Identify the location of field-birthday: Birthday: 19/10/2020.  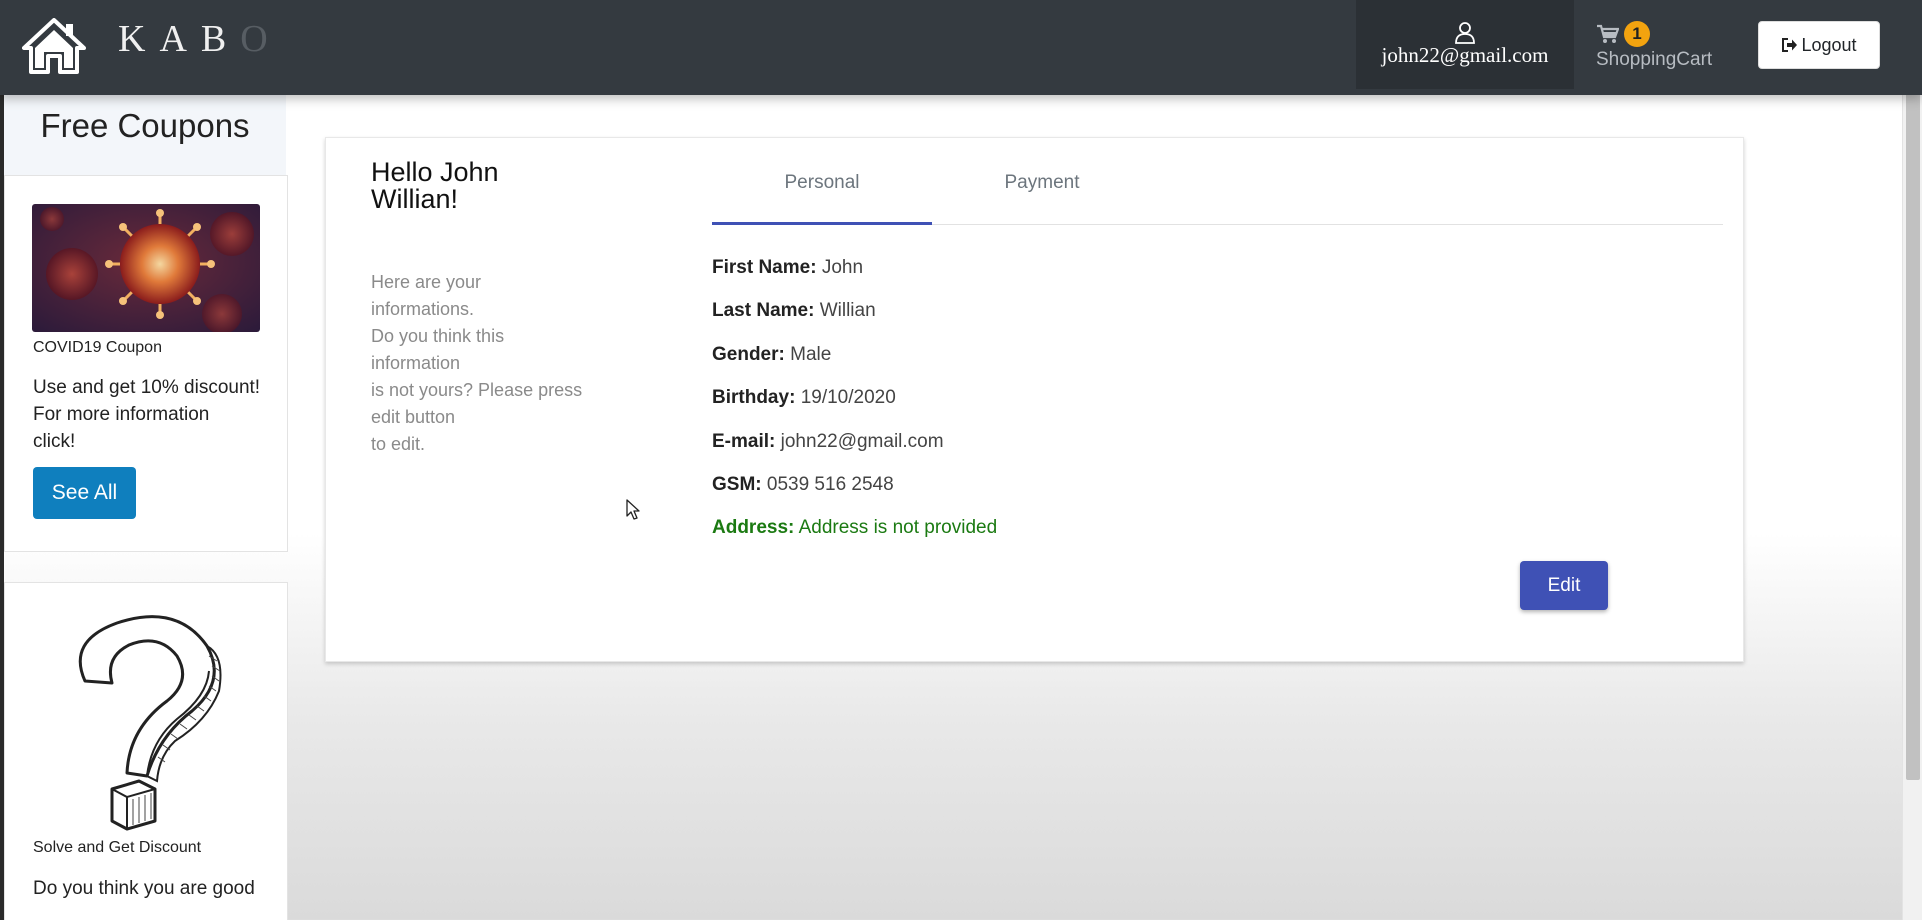
(804, 398).